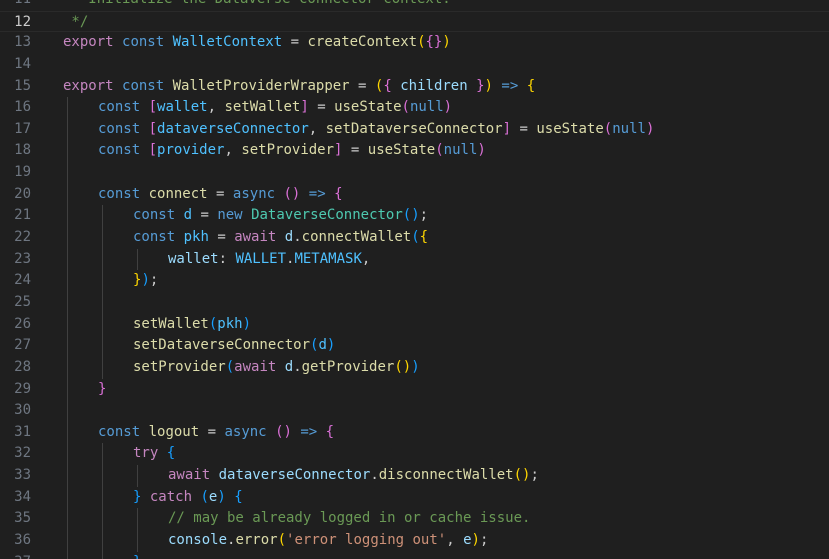 Image resolution: width=829 pixels, height=559 pixels. What do you see at coordinates (191, 150) in the screenshot?
I see `code-token: provider` at bounding box center [191, 150].